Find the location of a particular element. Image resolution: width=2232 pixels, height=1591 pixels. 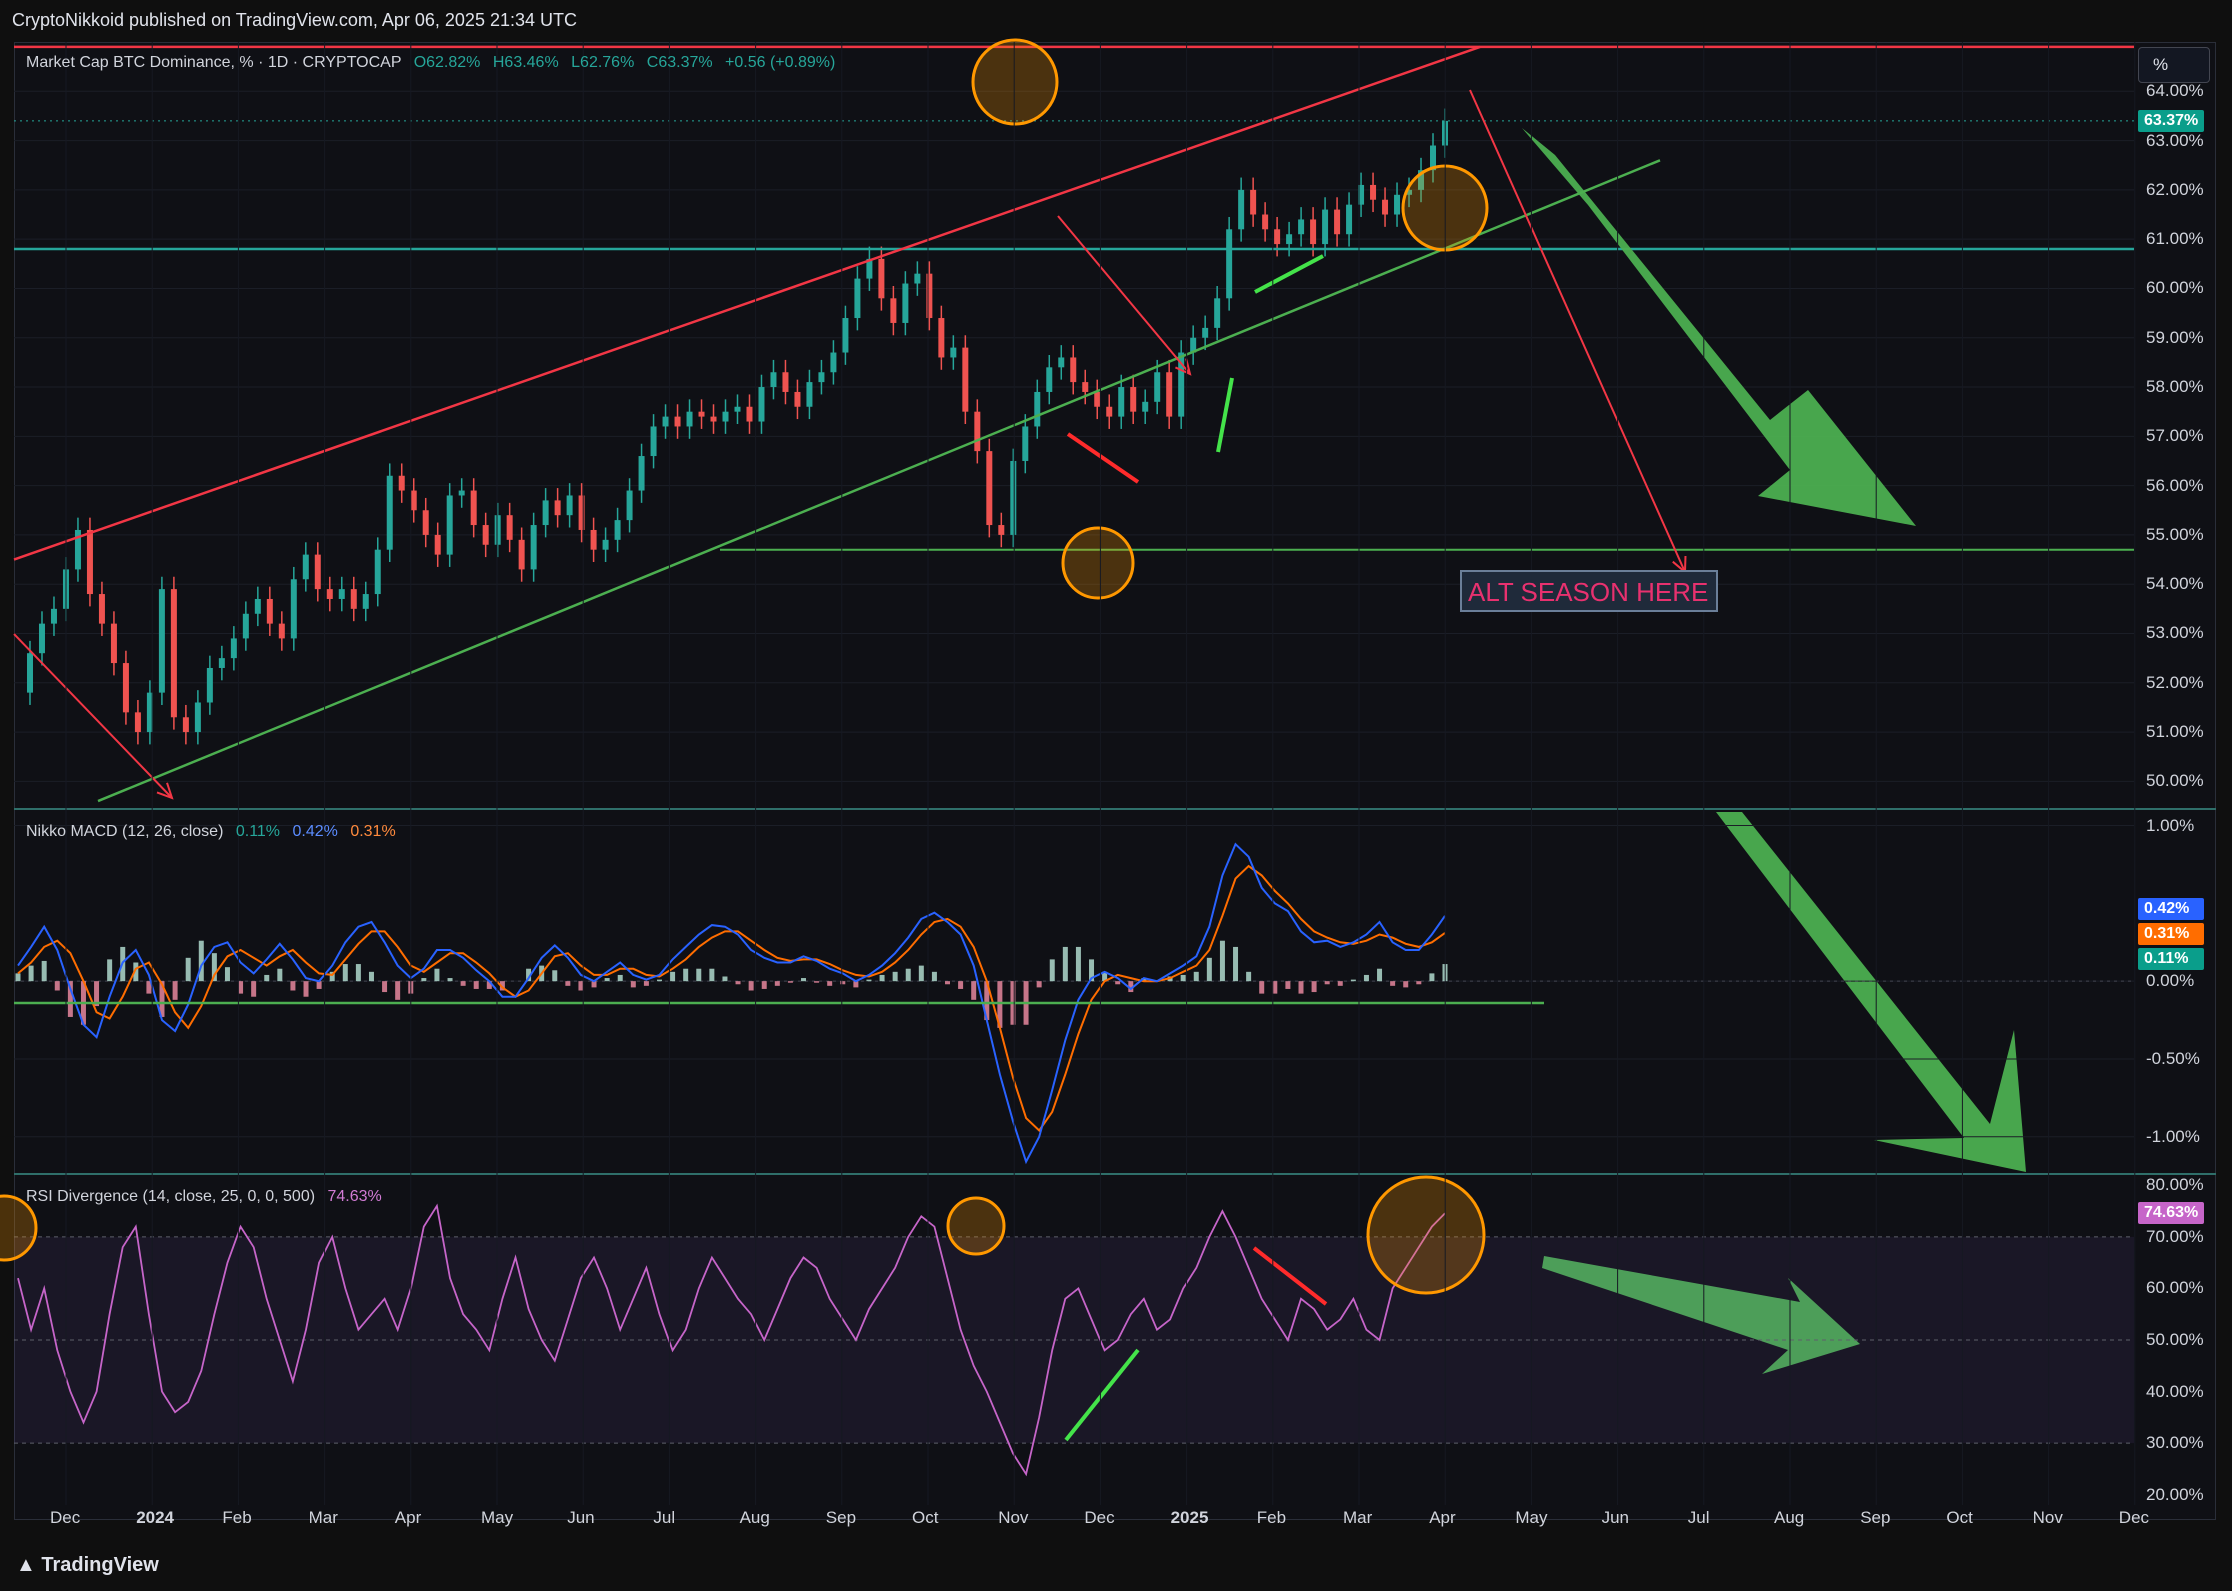

rsi-highlight-circle is located at coordinates (1426, 1235).